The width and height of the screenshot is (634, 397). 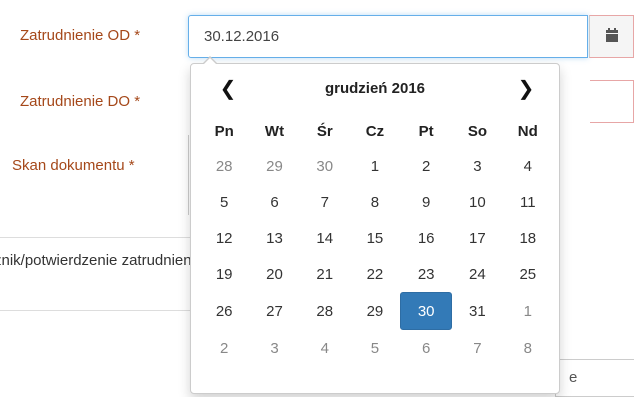 I want to click on week-row: 28 29 30 1 2 3 4, so click(x=376, y=166).